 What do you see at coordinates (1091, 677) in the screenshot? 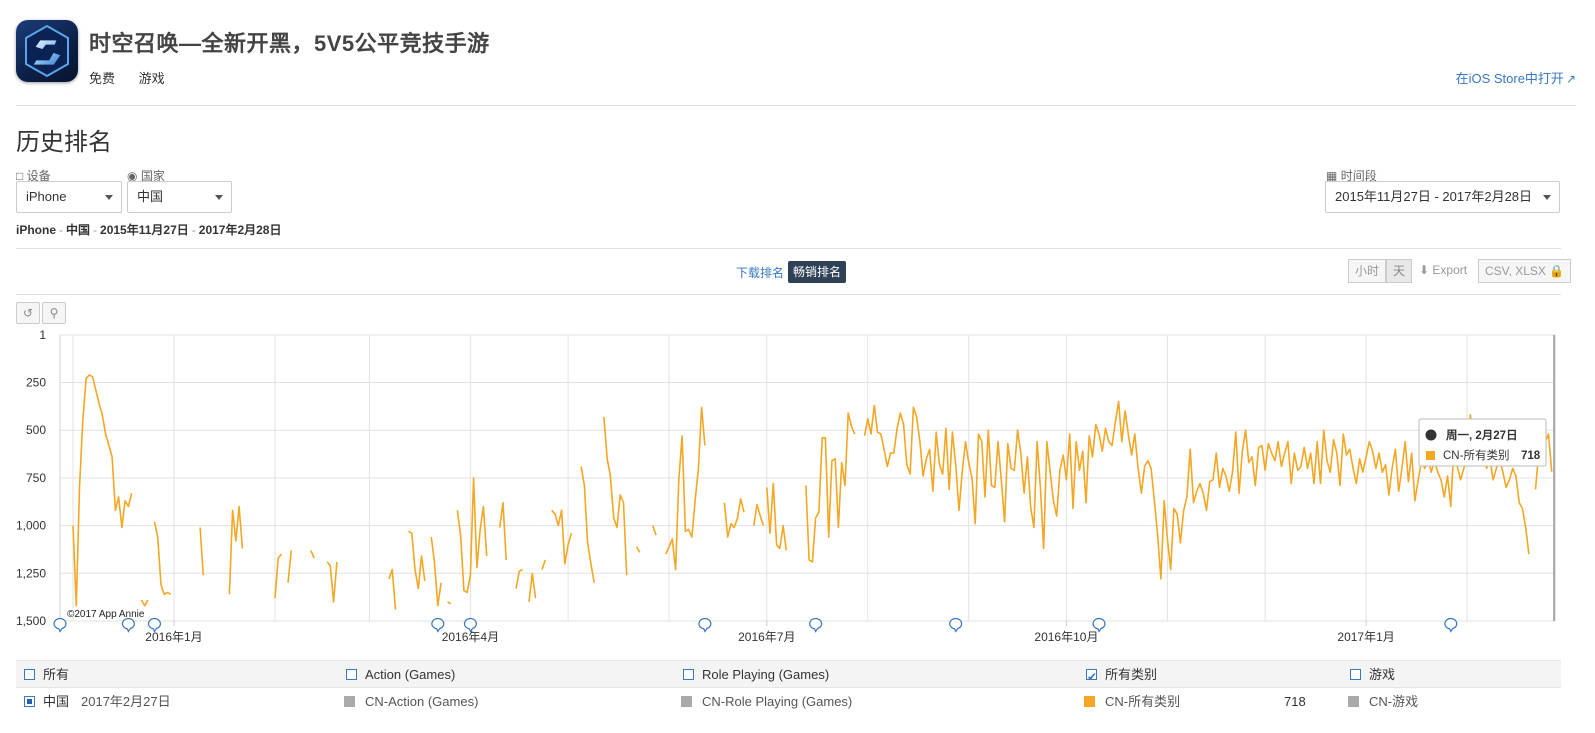
I see `checkbox-checked` at bounding box center [1091, 677].